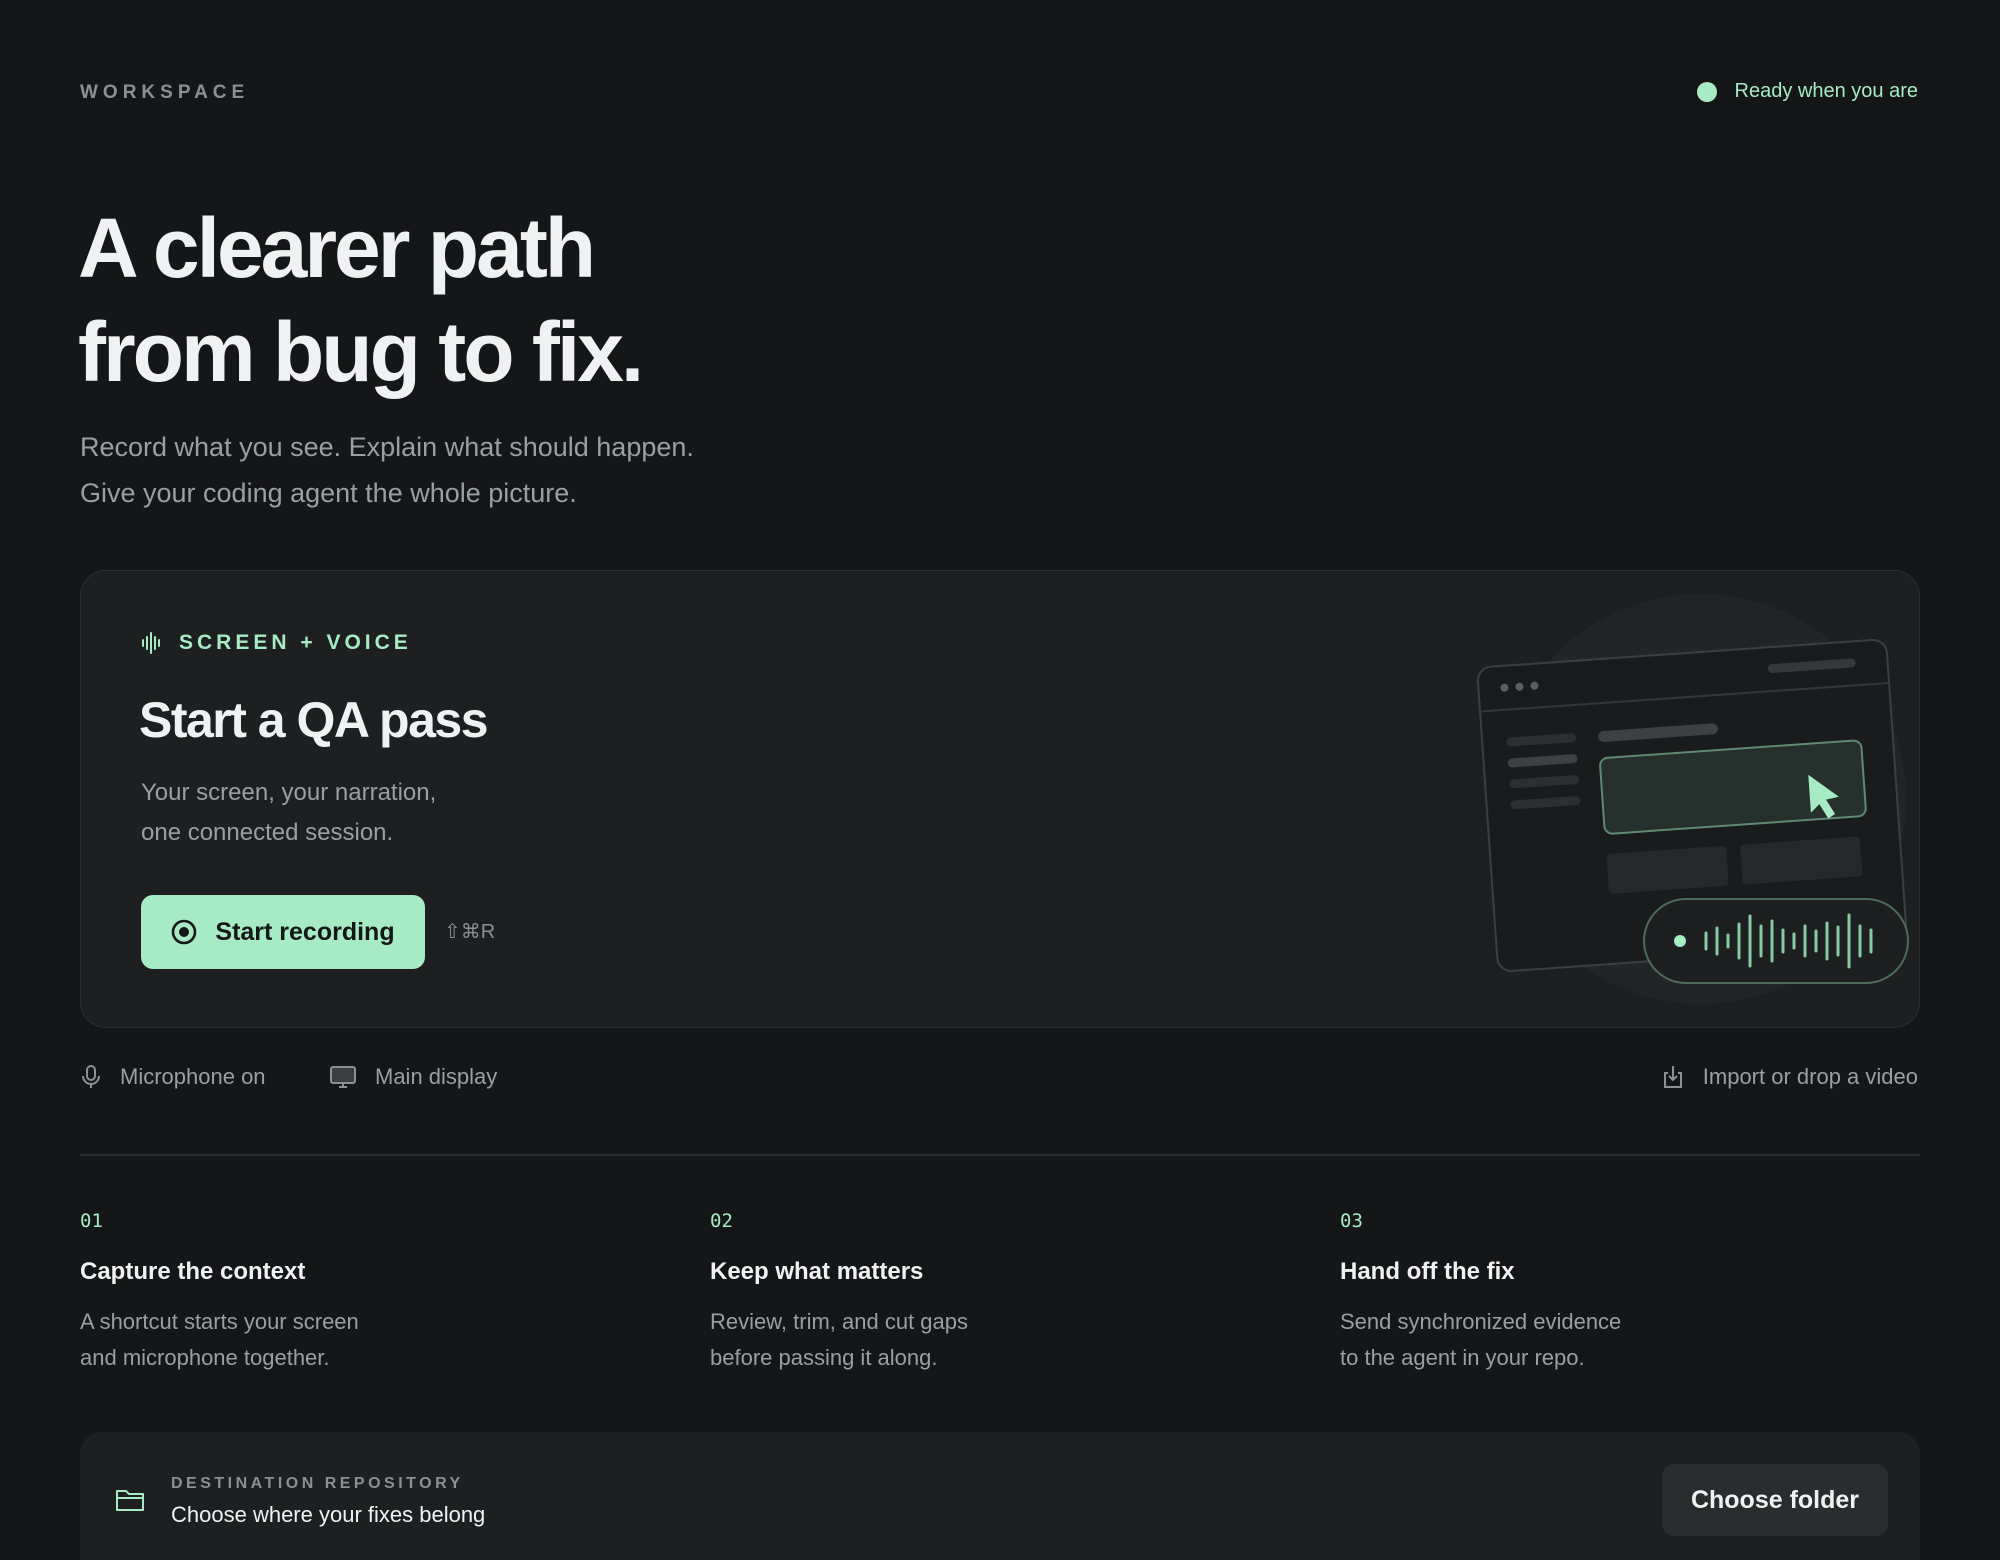 This screenshot has height=1560, width=2000. I want to click on step-title: Hand off the fix, so click(1427, 1271).